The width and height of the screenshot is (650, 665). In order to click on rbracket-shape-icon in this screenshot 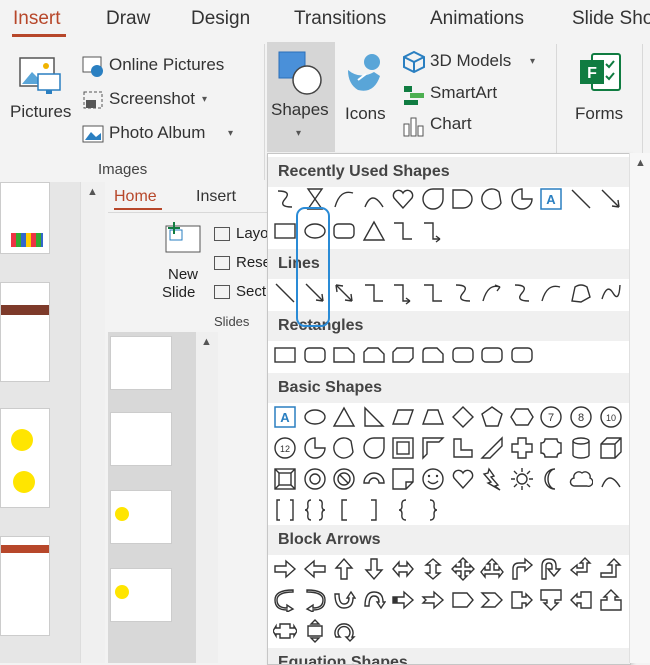, I will do `click(374, 510)`.